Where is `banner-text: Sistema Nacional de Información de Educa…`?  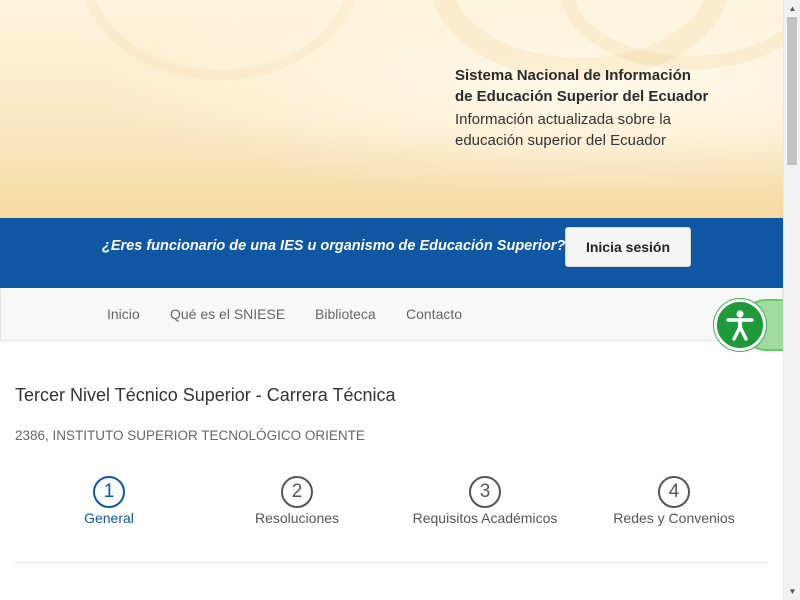 banner-text: Sistema Nacional de Información de Educa… is located at coordinates (605, 108).